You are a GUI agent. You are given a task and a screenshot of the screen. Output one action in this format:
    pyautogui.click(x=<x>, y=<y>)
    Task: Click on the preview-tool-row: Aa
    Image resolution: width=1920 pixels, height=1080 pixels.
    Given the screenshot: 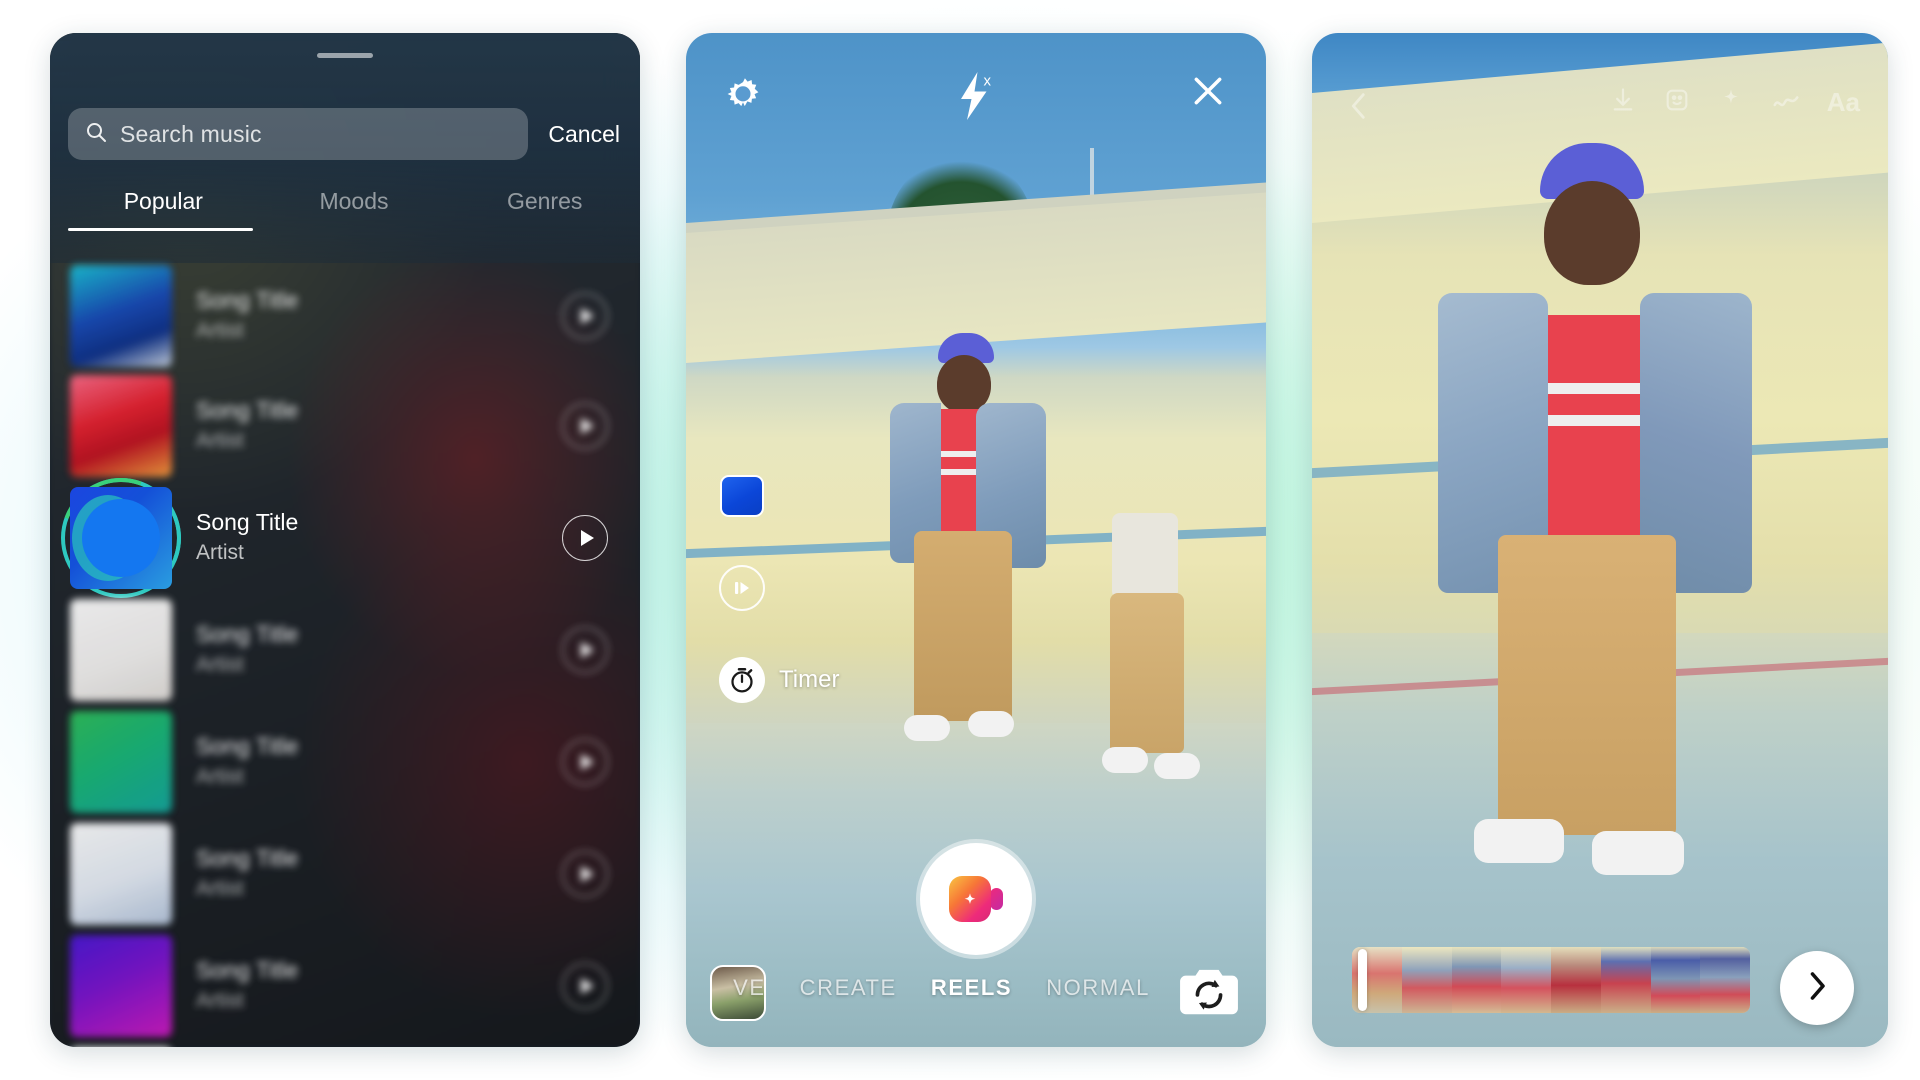 What is the action you would take?
    pyautogui.click(x=1734, y=102)
    